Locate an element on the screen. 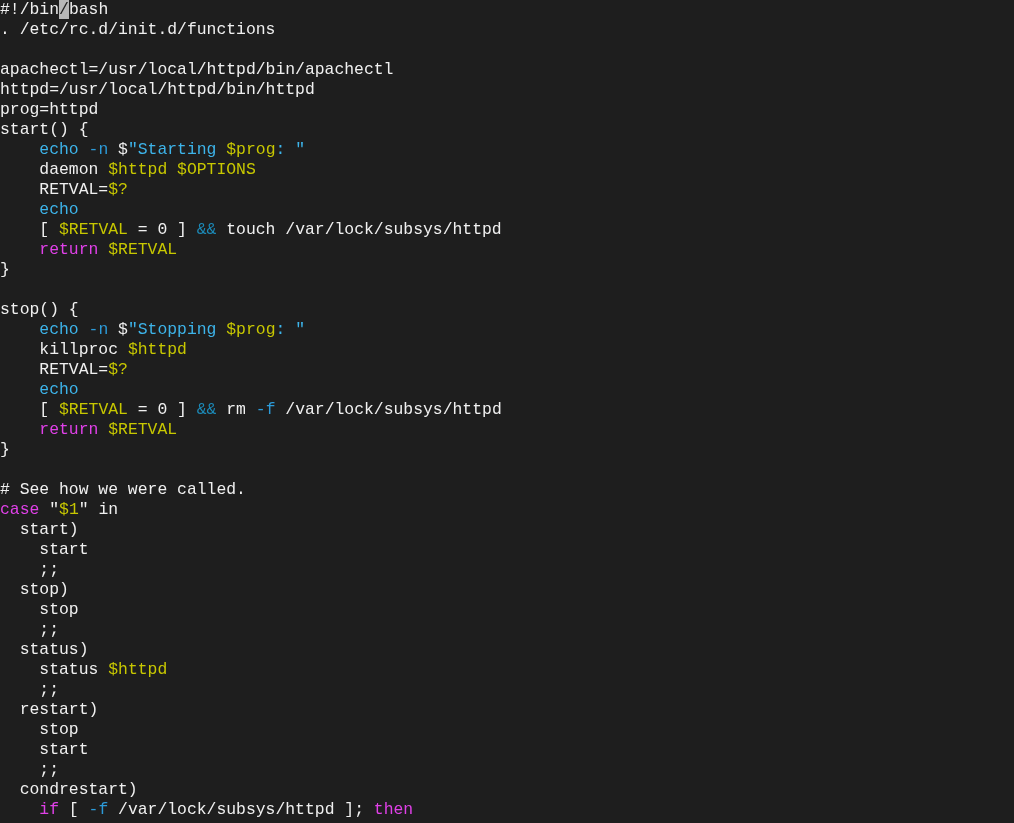 This screenshot has height=823, width=1014. code-line: prog=httpd is located at coordinates (49, 109).